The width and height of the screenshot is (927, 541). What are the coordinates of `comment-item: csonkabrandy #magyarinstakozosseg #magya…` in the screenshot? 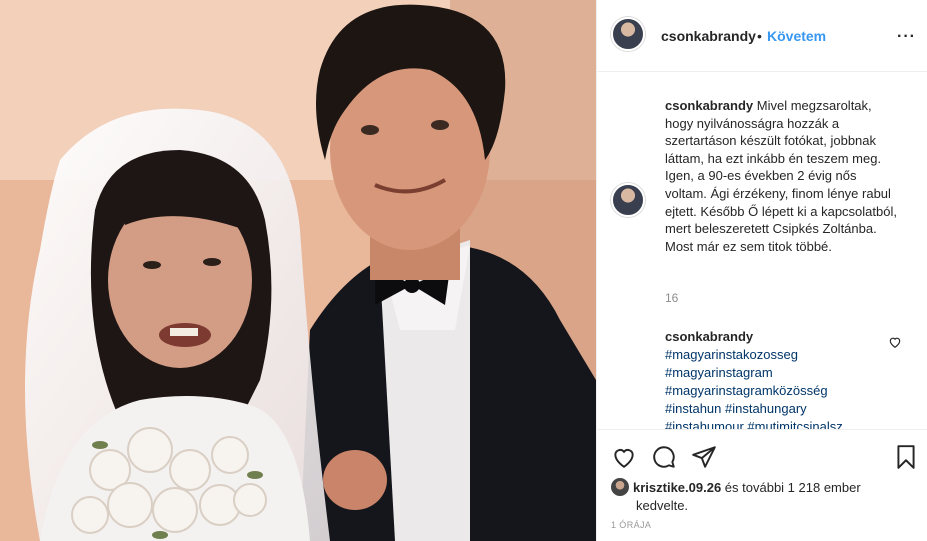 It's located at (775, 378).